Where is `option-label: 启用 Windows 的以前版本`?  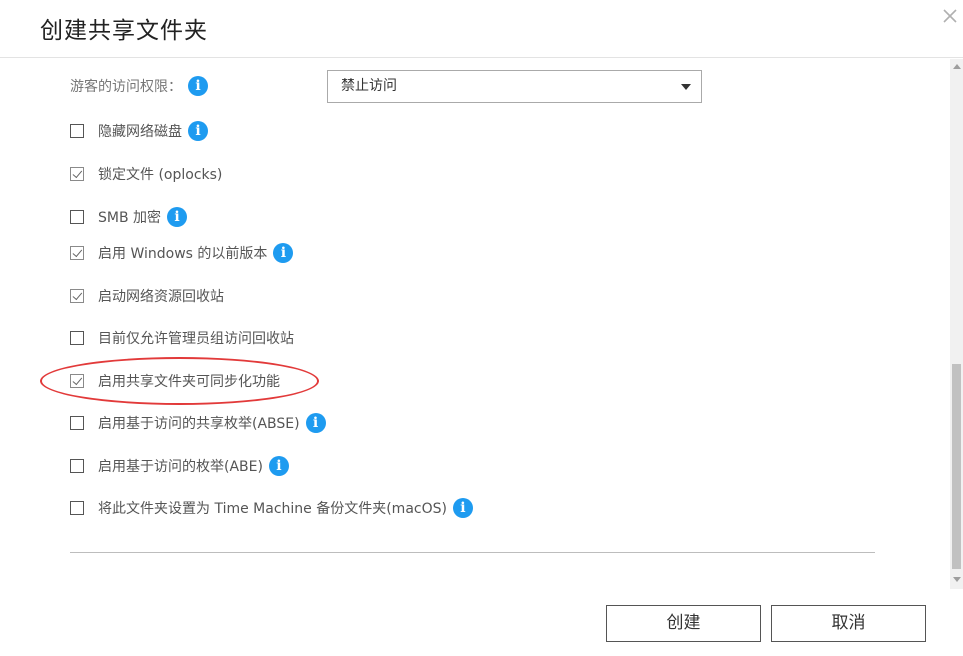
option-label: 启用 Windows 的以前版本 is located at coordinates (183, 254).